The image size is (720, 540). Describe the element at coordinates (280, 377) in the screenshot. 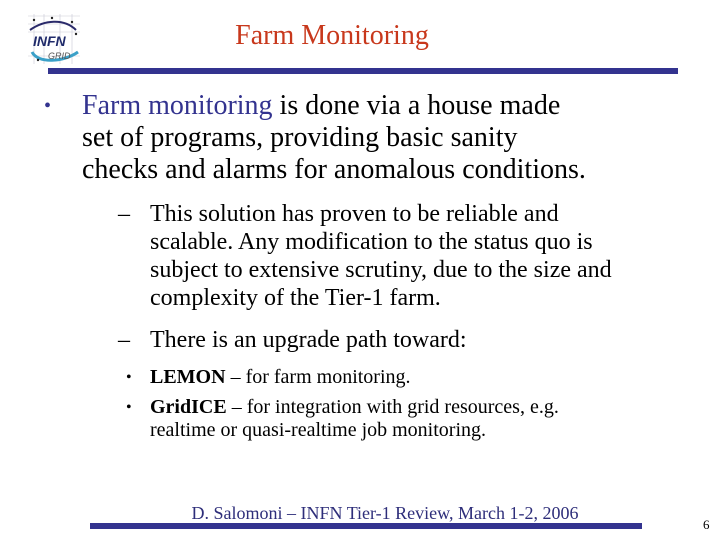

I see `sub-sub-bullet-line: LEMON – for farm monitoring.` at that location.